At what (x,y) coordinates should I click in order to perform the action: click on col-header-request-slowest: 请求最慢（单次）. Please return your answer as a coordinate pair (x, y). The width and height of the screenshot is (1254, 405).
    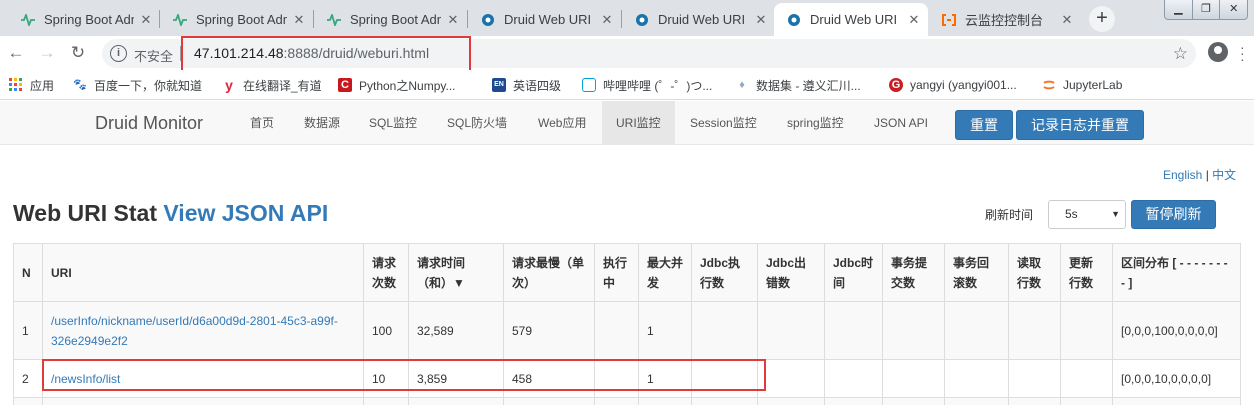
    Looking at the image, I should click on (549, 272).